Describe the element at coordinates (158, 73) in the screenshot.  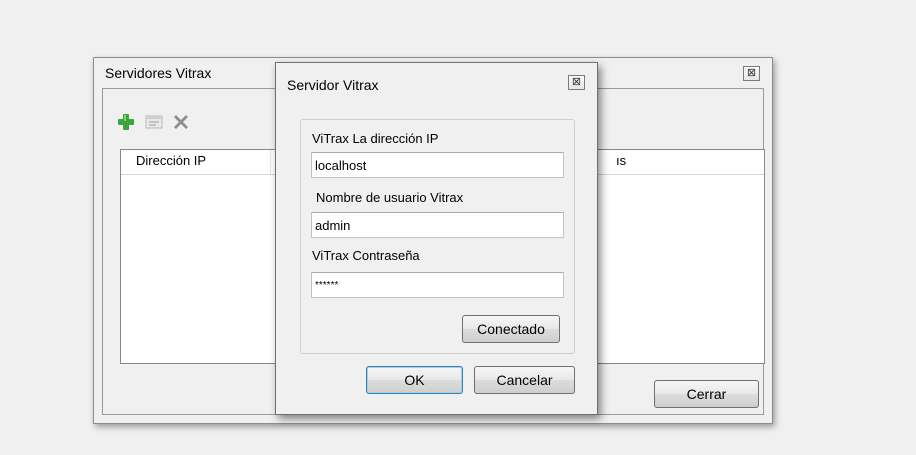
I see `servers-window-title: Servidores Vitrax` at that location.